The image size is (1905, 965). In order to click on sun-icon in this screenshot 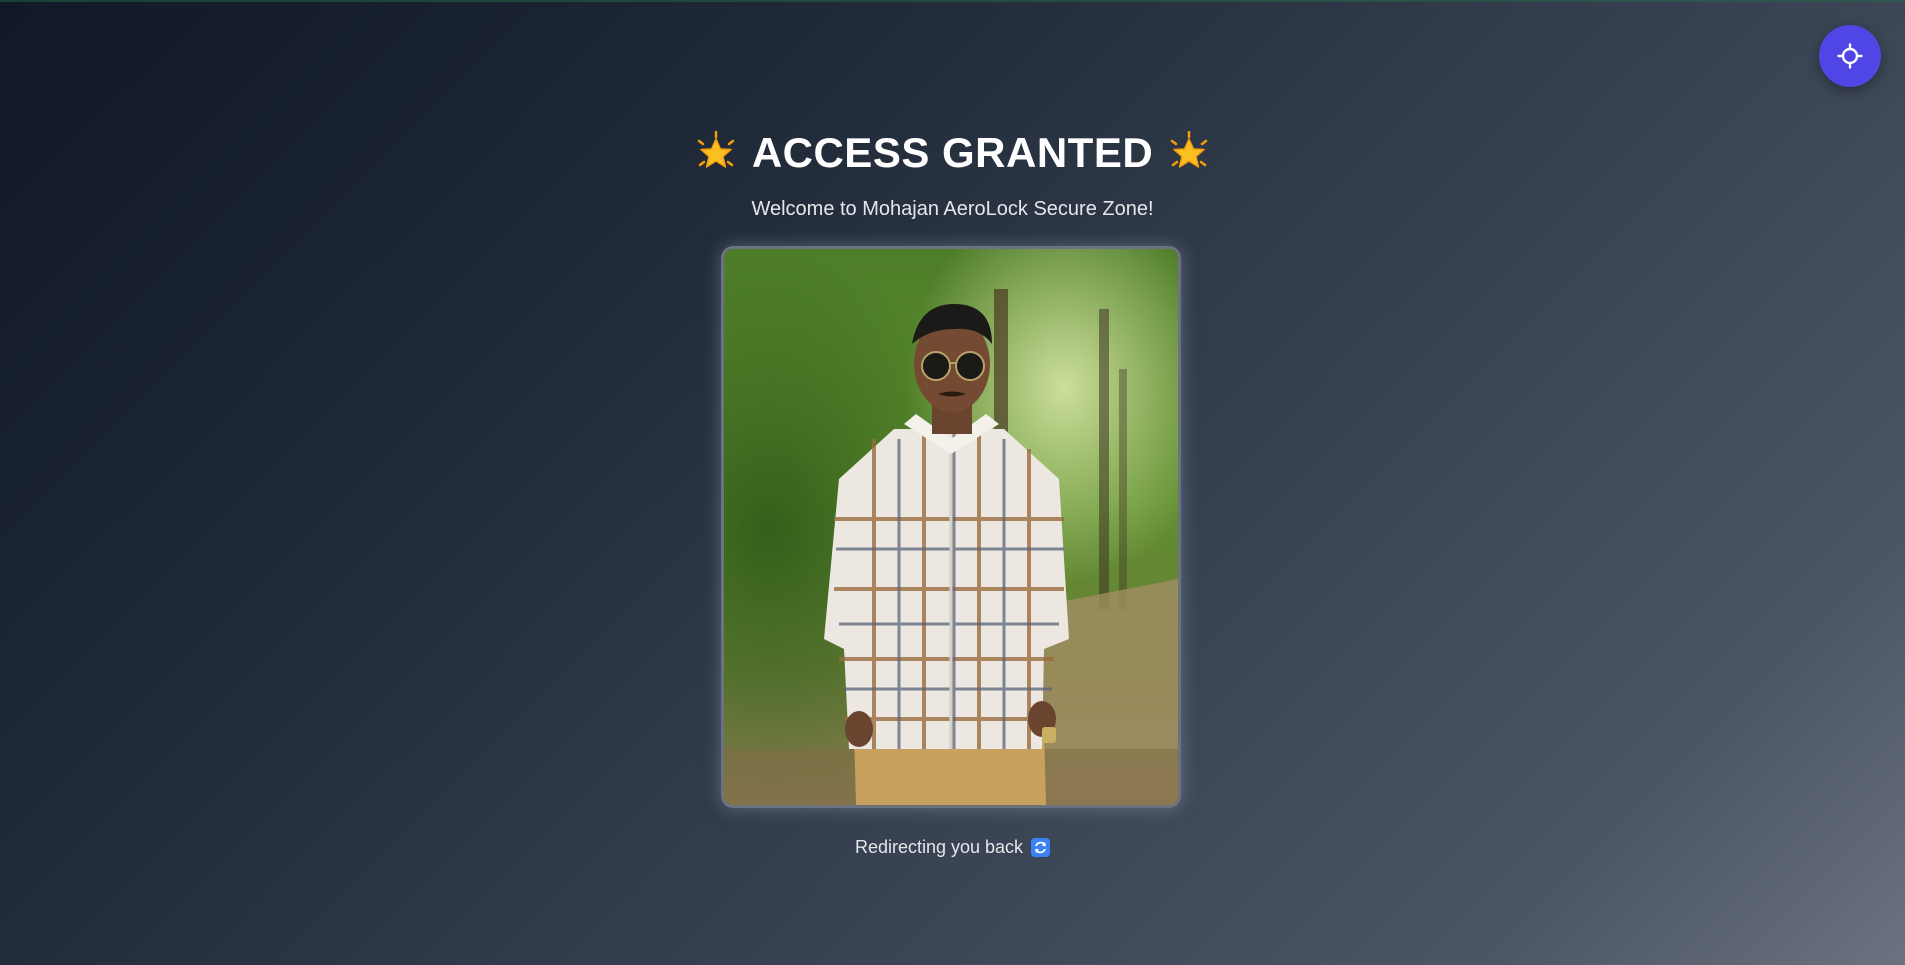, I will do `click(1850, 56)`.